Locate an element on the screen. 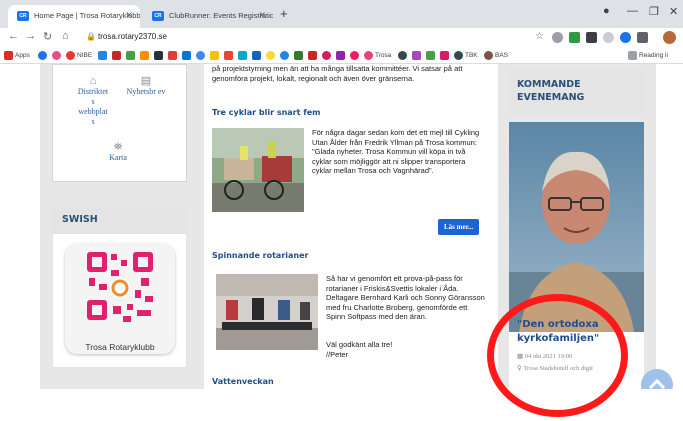  clubrunner-favicon-icon: CR is located at coordinates (23, 16).